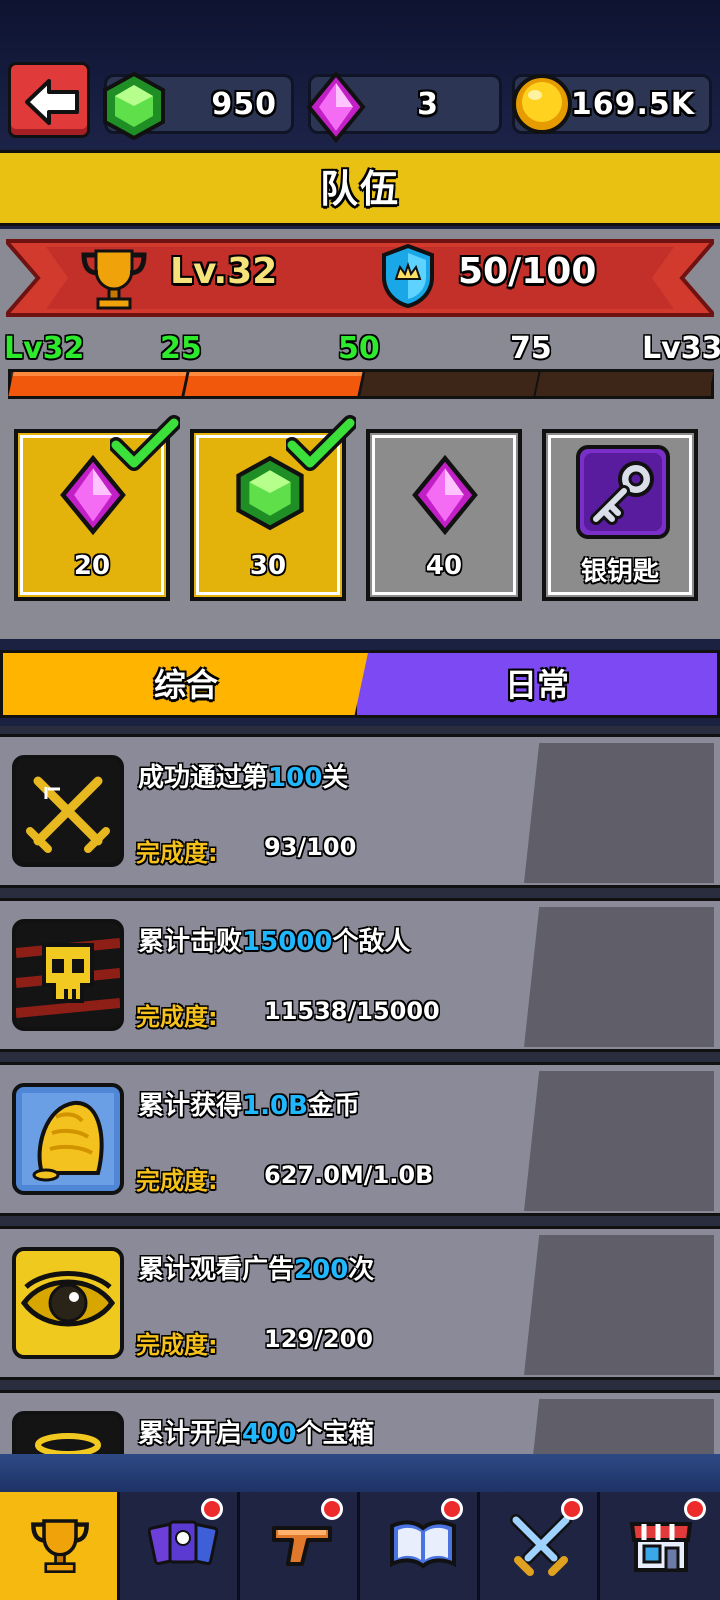 The height and width of the screenshot is (1600, 720). Describe the element at coordinates (273, 508) in the screenshot. I see `reward-card-2: 30` at that location.